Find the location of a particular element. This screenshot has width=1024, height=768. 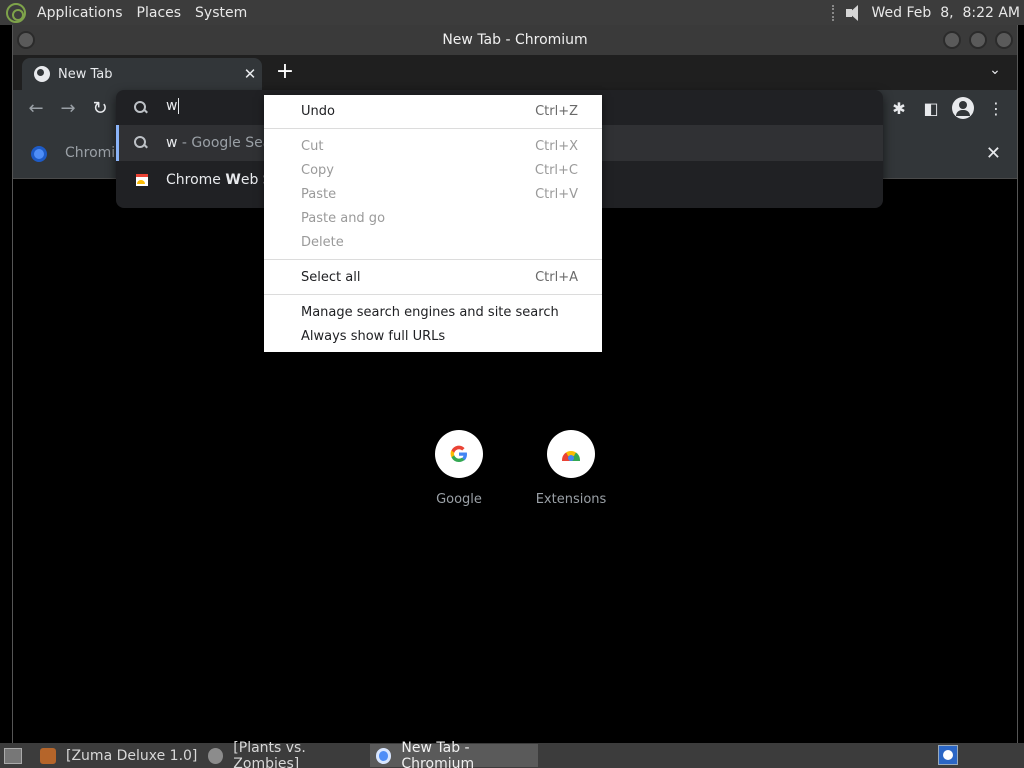

window-menu-button is located at coordinates (26, 40).